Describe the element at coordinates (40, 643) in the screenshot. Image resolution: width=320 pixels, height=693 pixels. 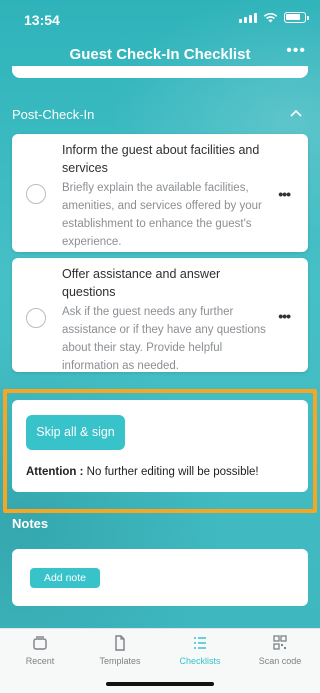
I see `folder-icon` at that location.